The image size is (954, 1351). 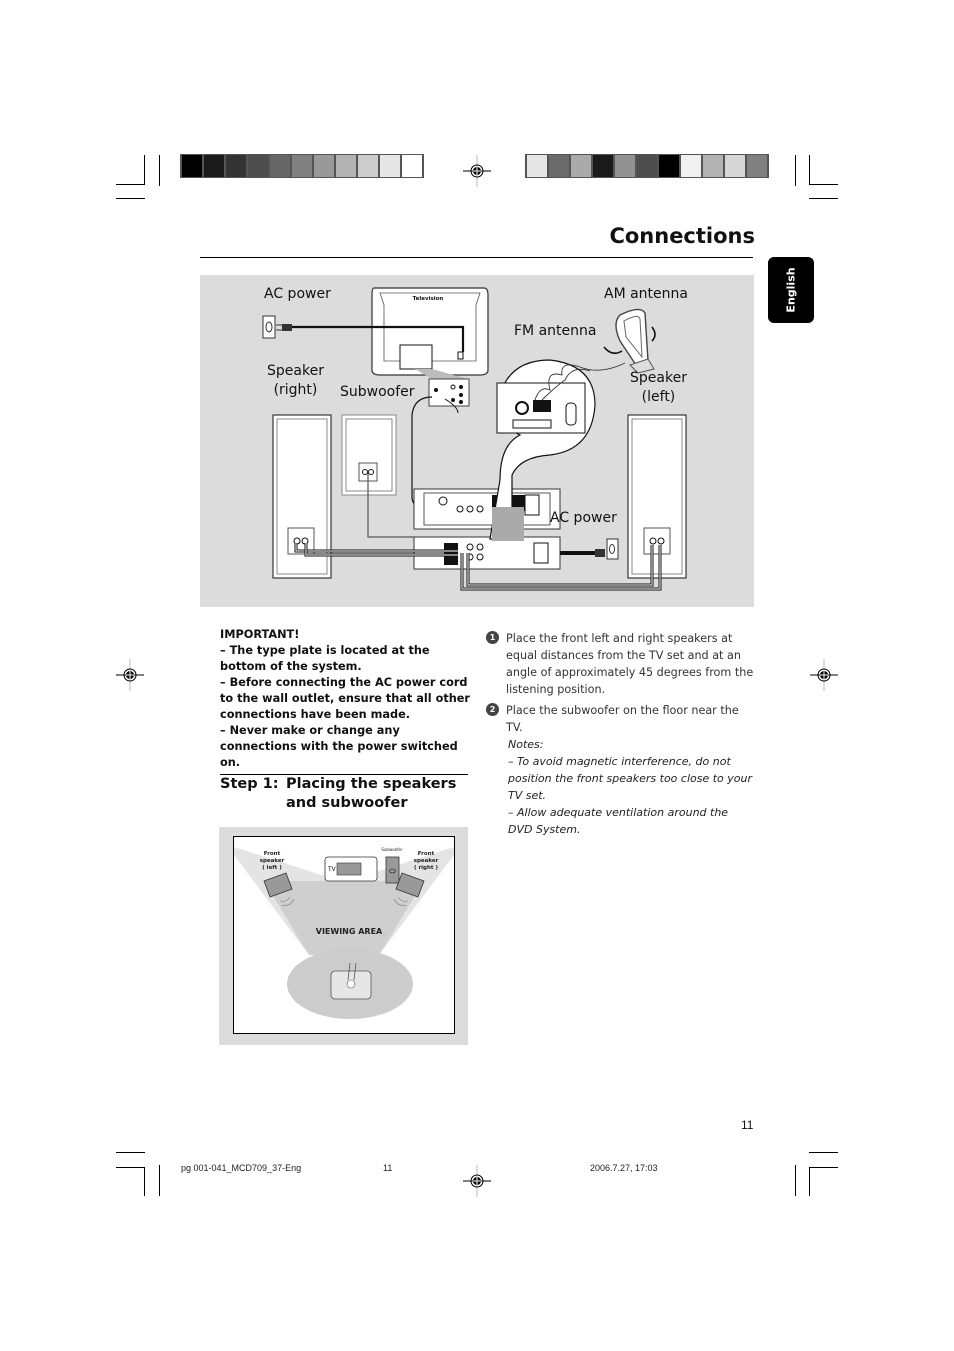 I want to click on footer-file: pg 001-041_MCD709_37-Eng, so click(x=241, y=1168).